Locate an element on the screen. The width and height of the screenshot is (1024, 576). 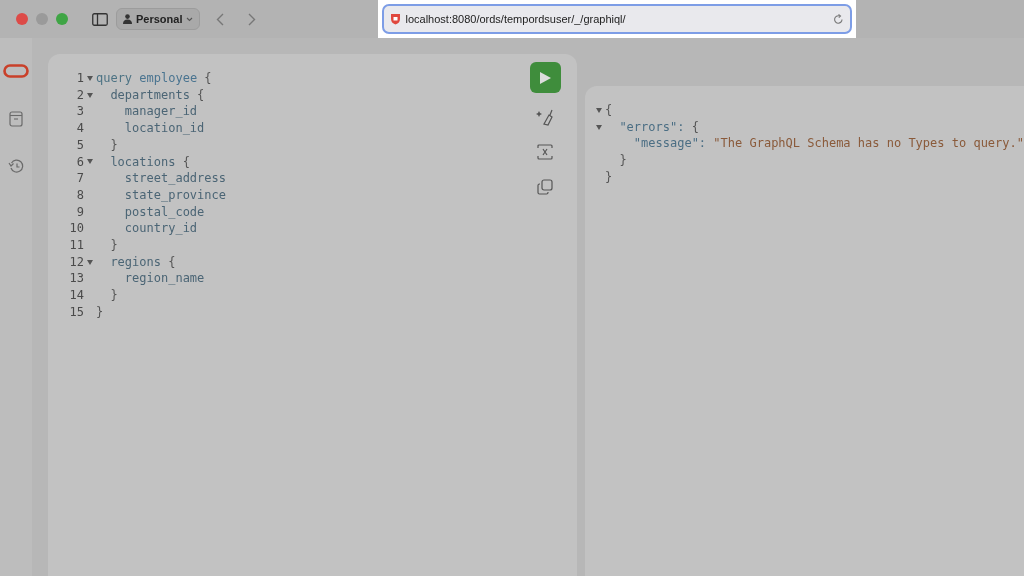
line-number: 10 is located at coordinates (76, 229).